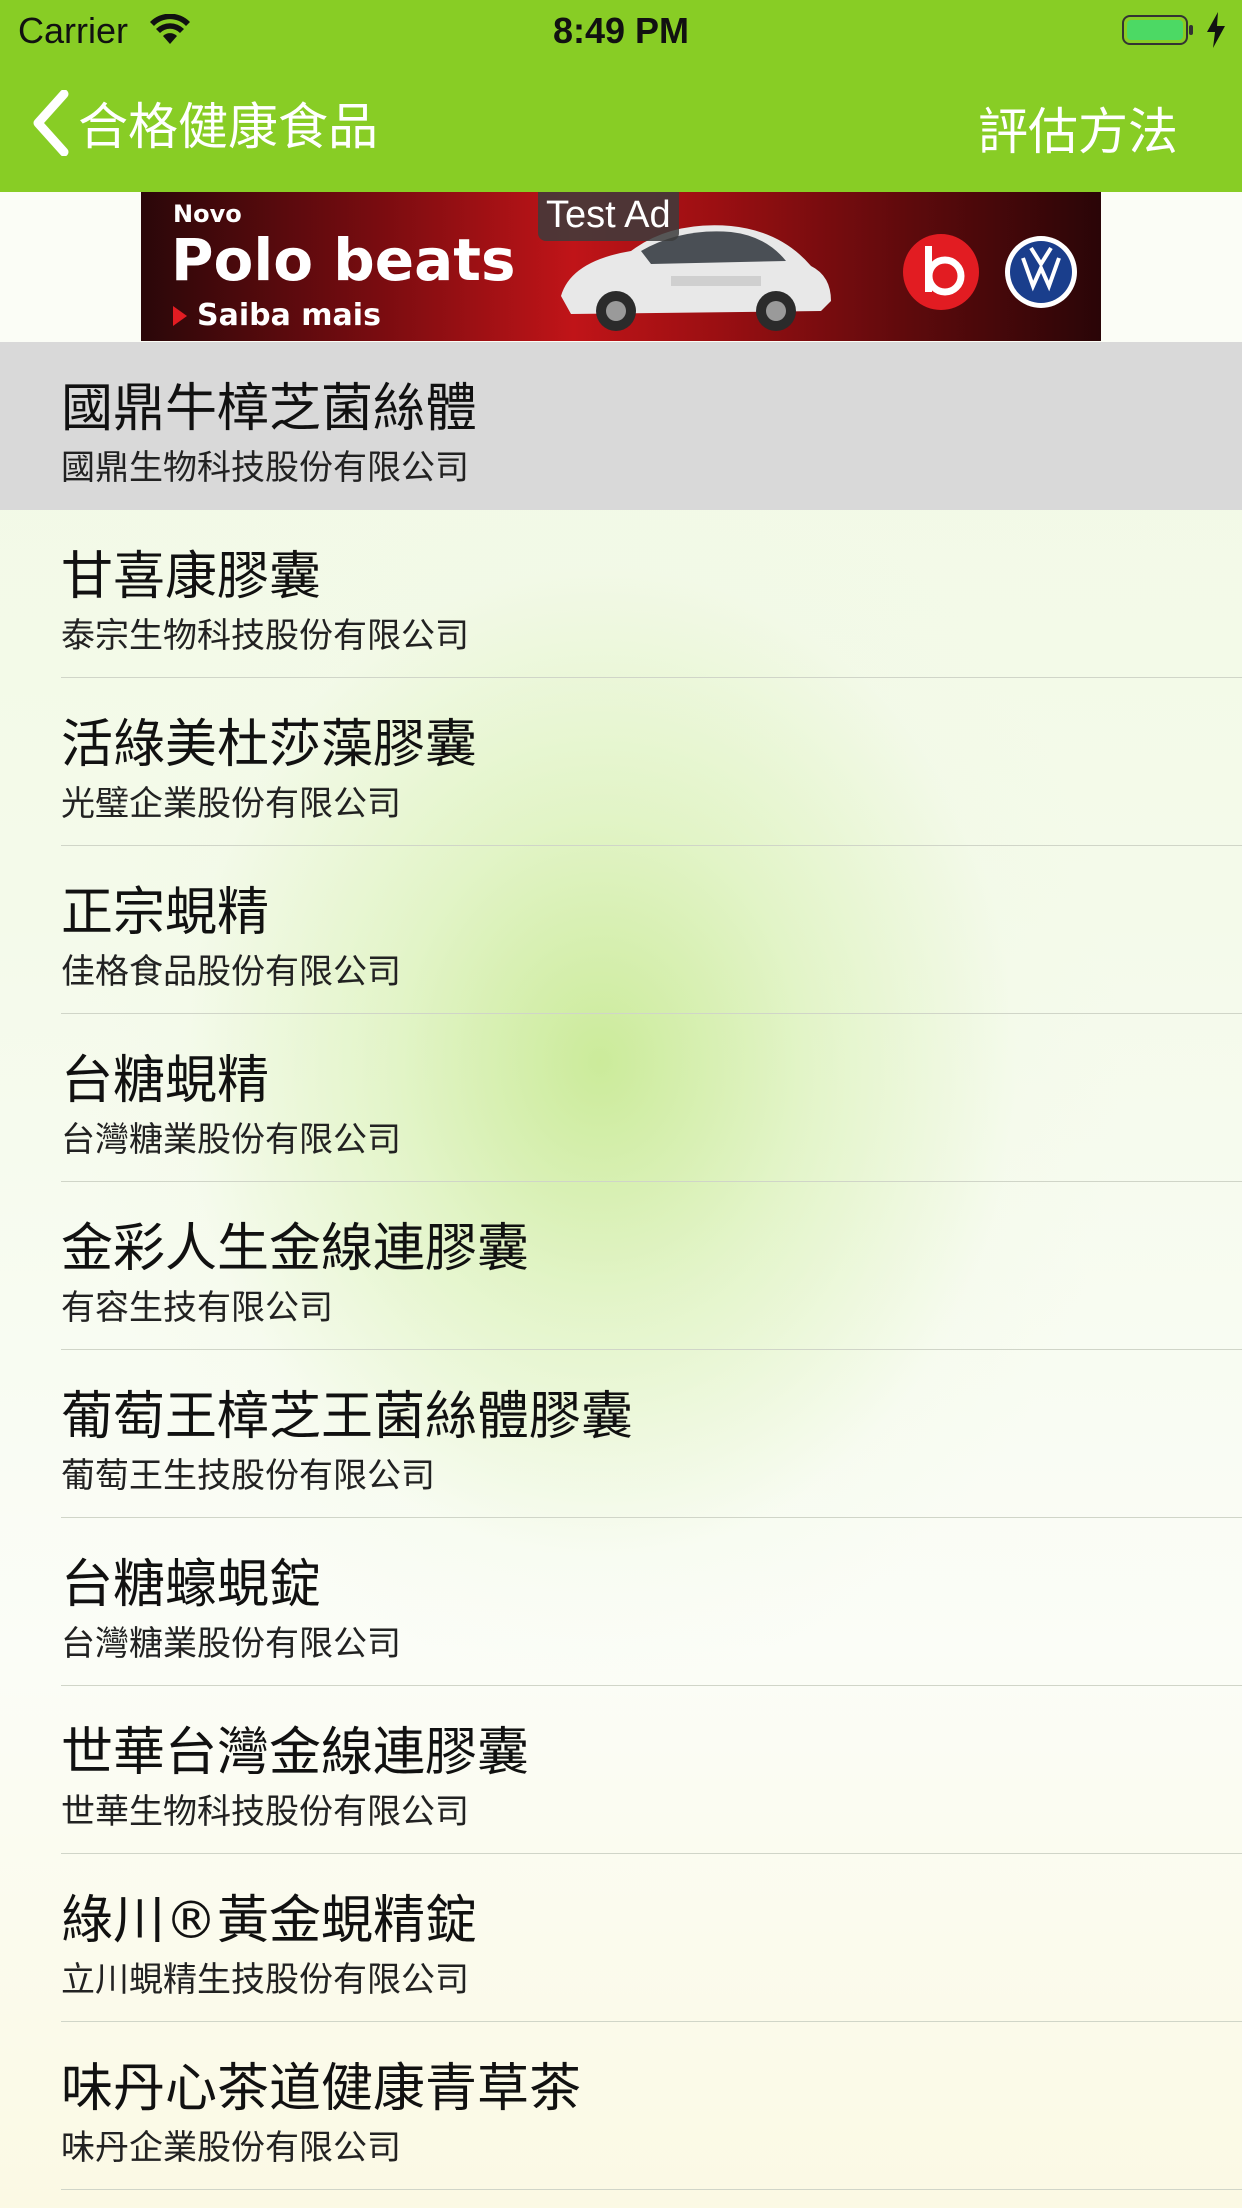  Describe the element at coordinates (228, 127) in the screenshot. I see `page-title: 合格健康食品` at that location.